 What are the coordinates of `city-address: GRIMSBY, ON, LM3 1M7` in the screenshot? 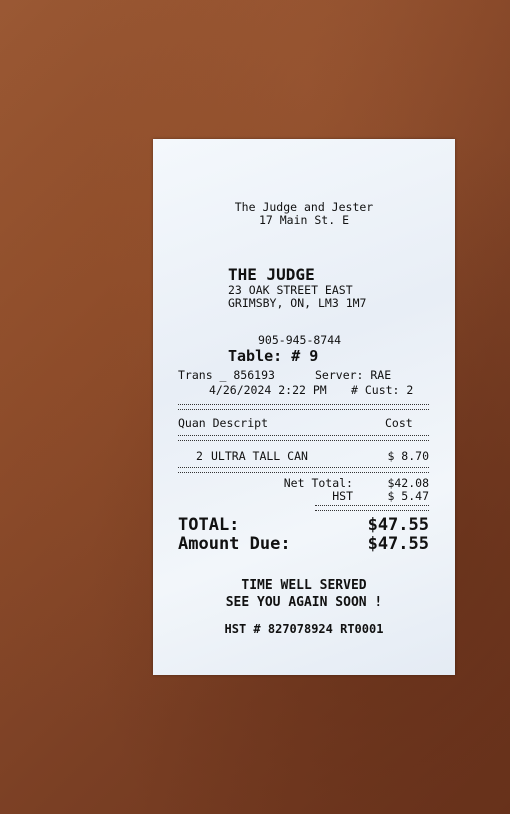 It's located at (297, 303).